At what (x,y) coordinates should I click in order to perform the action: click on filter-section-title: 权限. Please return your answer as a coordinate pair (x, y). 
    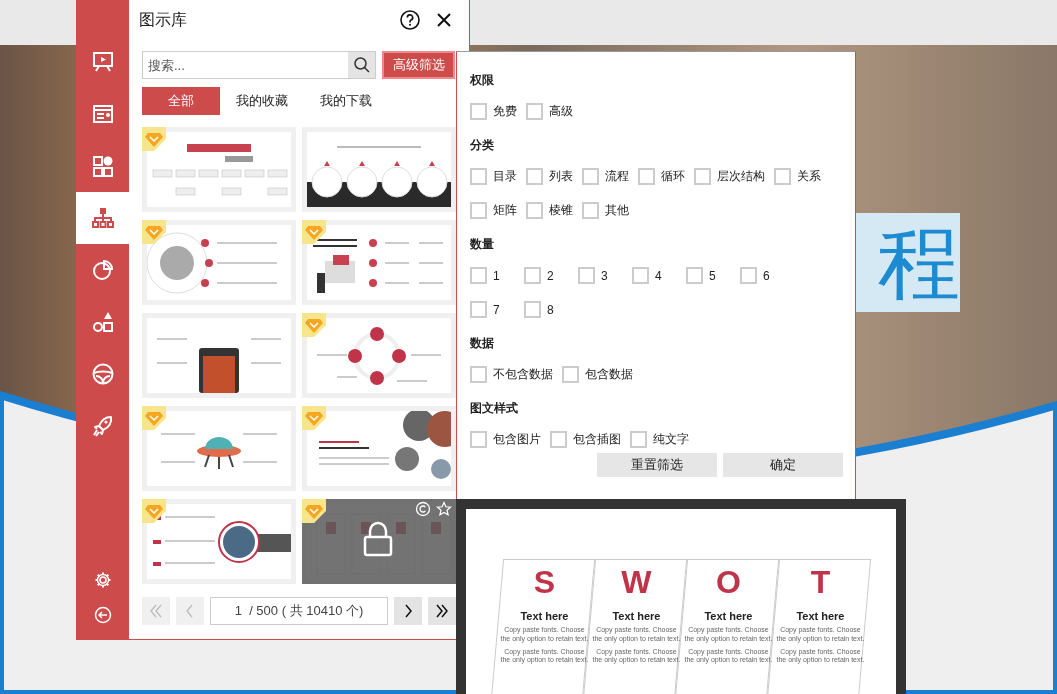
    Looking at the image, I should click on (482, 80).